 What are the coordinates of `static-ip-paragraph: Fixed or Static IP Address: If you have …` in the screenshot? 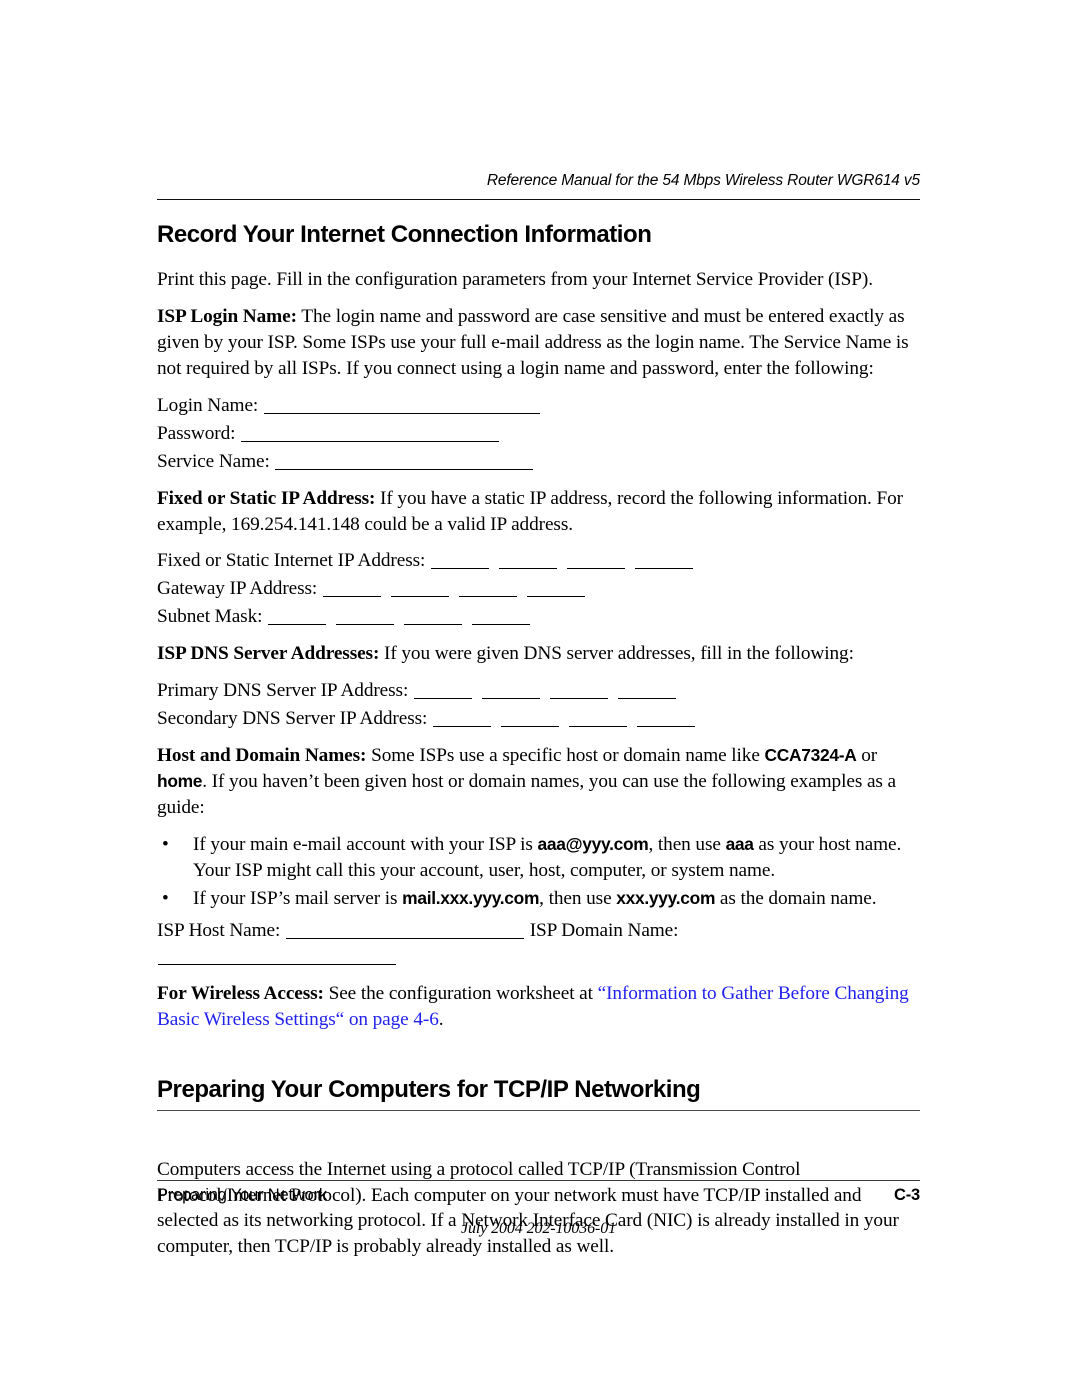 It's located at (538, 512).